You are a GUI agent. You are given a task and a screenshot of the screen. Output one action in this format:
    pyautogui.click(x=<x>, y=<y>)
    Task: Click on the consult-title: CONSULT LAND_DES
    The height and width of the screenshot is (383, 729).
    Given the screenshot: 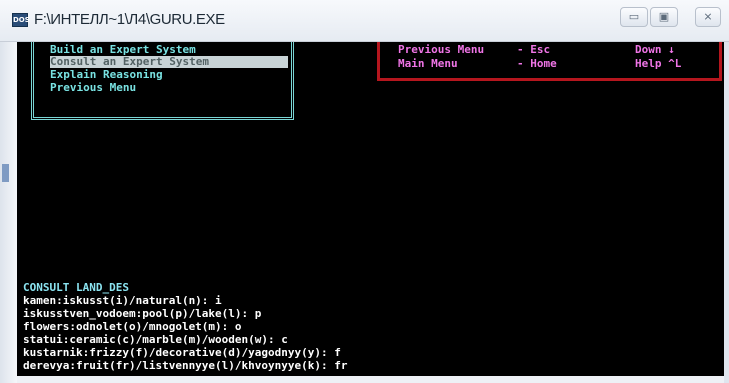 What is the action you would take?
    pyautogui.click(x=76, y=287)
    